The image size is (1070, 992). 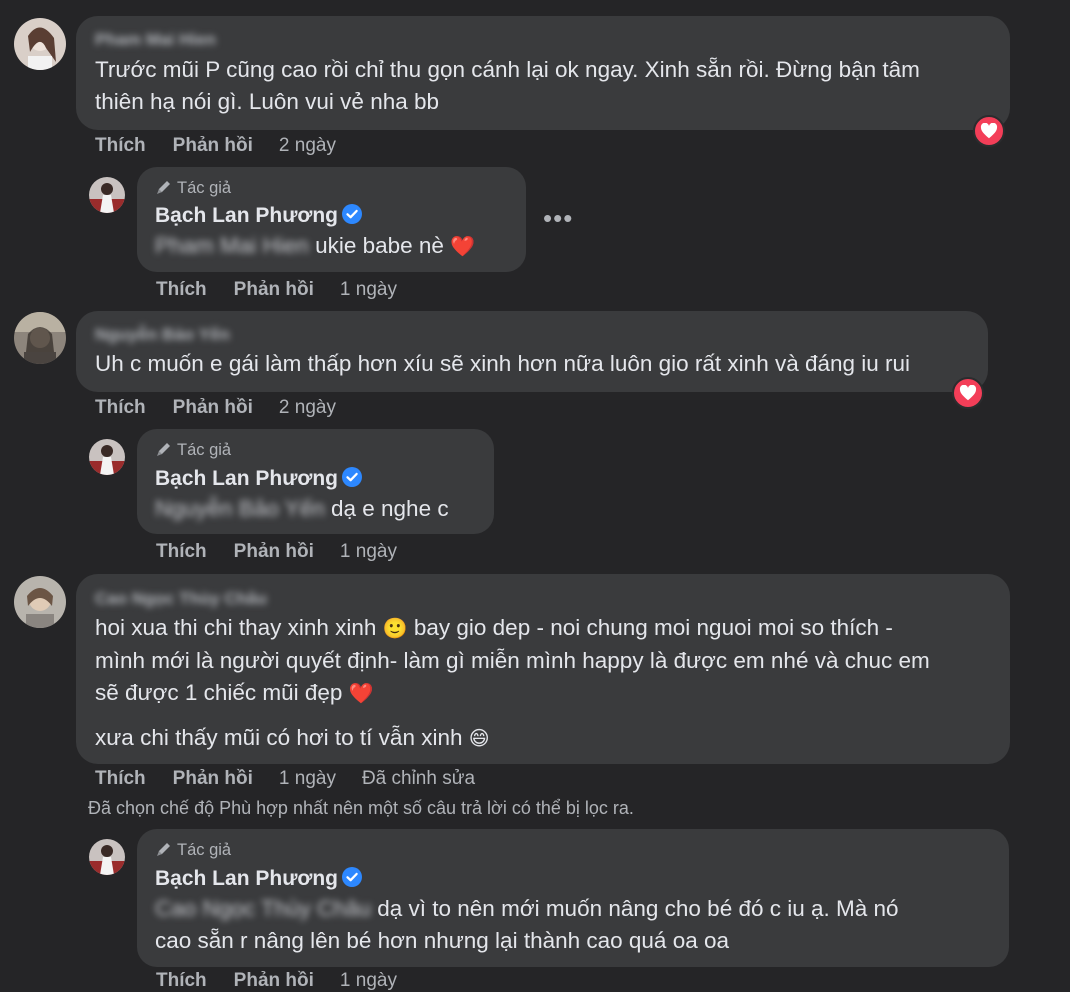 I want to click on reply-text-body: dạ e nghe c, so click(x=389, y=508).